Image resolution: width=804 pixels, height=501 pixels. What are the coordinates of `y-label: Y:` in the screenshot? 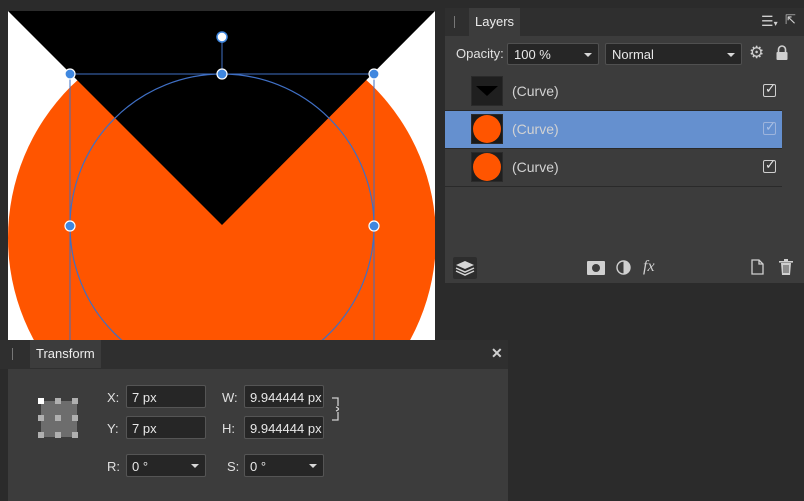 It's located at (113, 428).